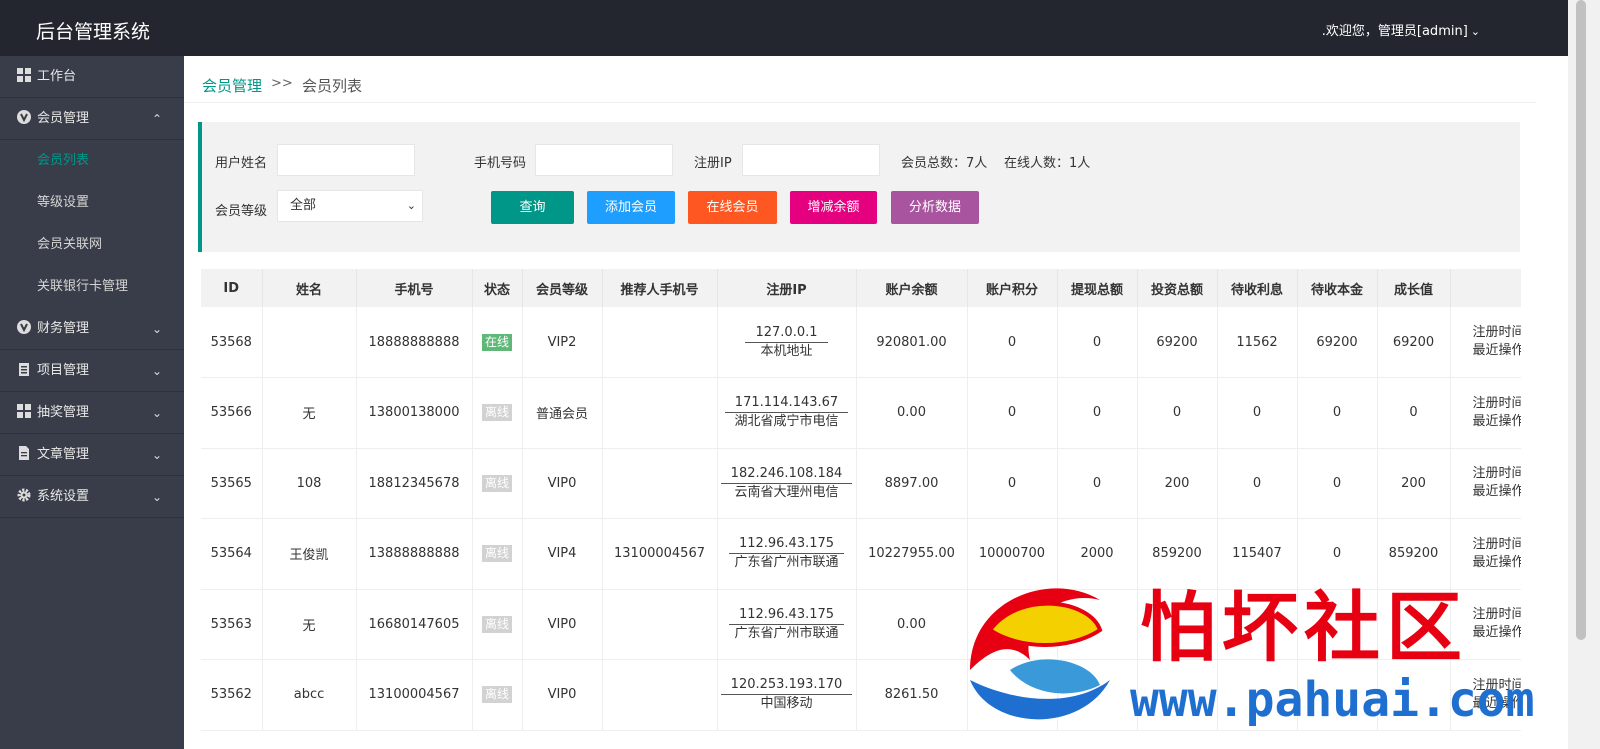 The image size is (1600, 749). What do you see at coordinates (1337, 342) in the screenshot?
I see `cell-pending-principal: 69200` at bounding box center [1337, 342].